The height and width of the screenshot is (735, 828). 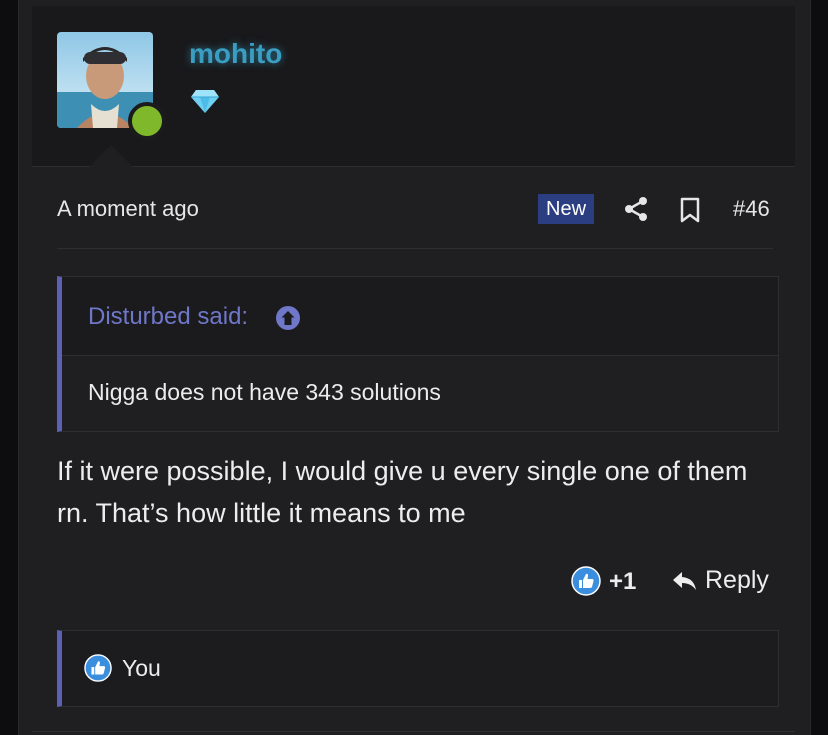 What do you see at coordinates (168, 317) in the screenshot?
I see `quote-author: Disturbed said:` at bounding box center [168, 317].